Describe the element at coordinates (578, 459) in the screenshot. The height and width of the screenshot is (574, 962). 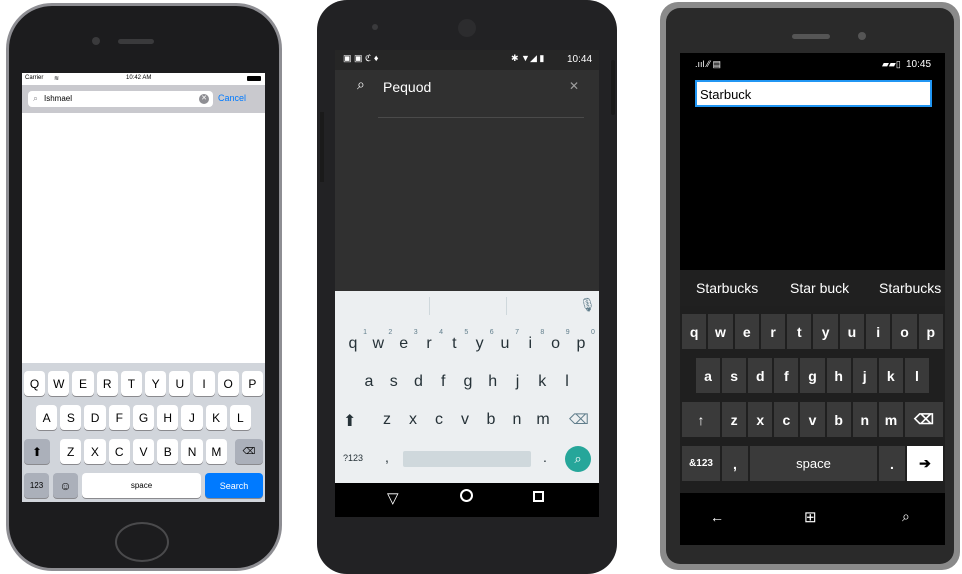
I see `search-key-icon: ⌕` at that location.